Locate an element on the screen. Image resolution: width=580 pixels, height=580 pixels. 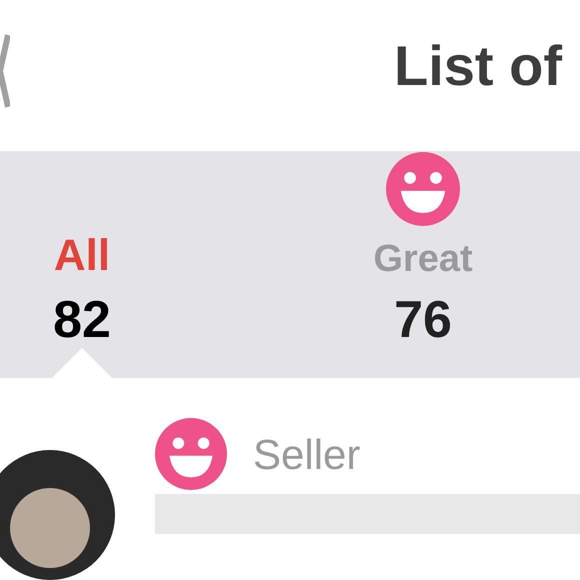
rating-tab: Great 76 is located at coordinates (423, 249).